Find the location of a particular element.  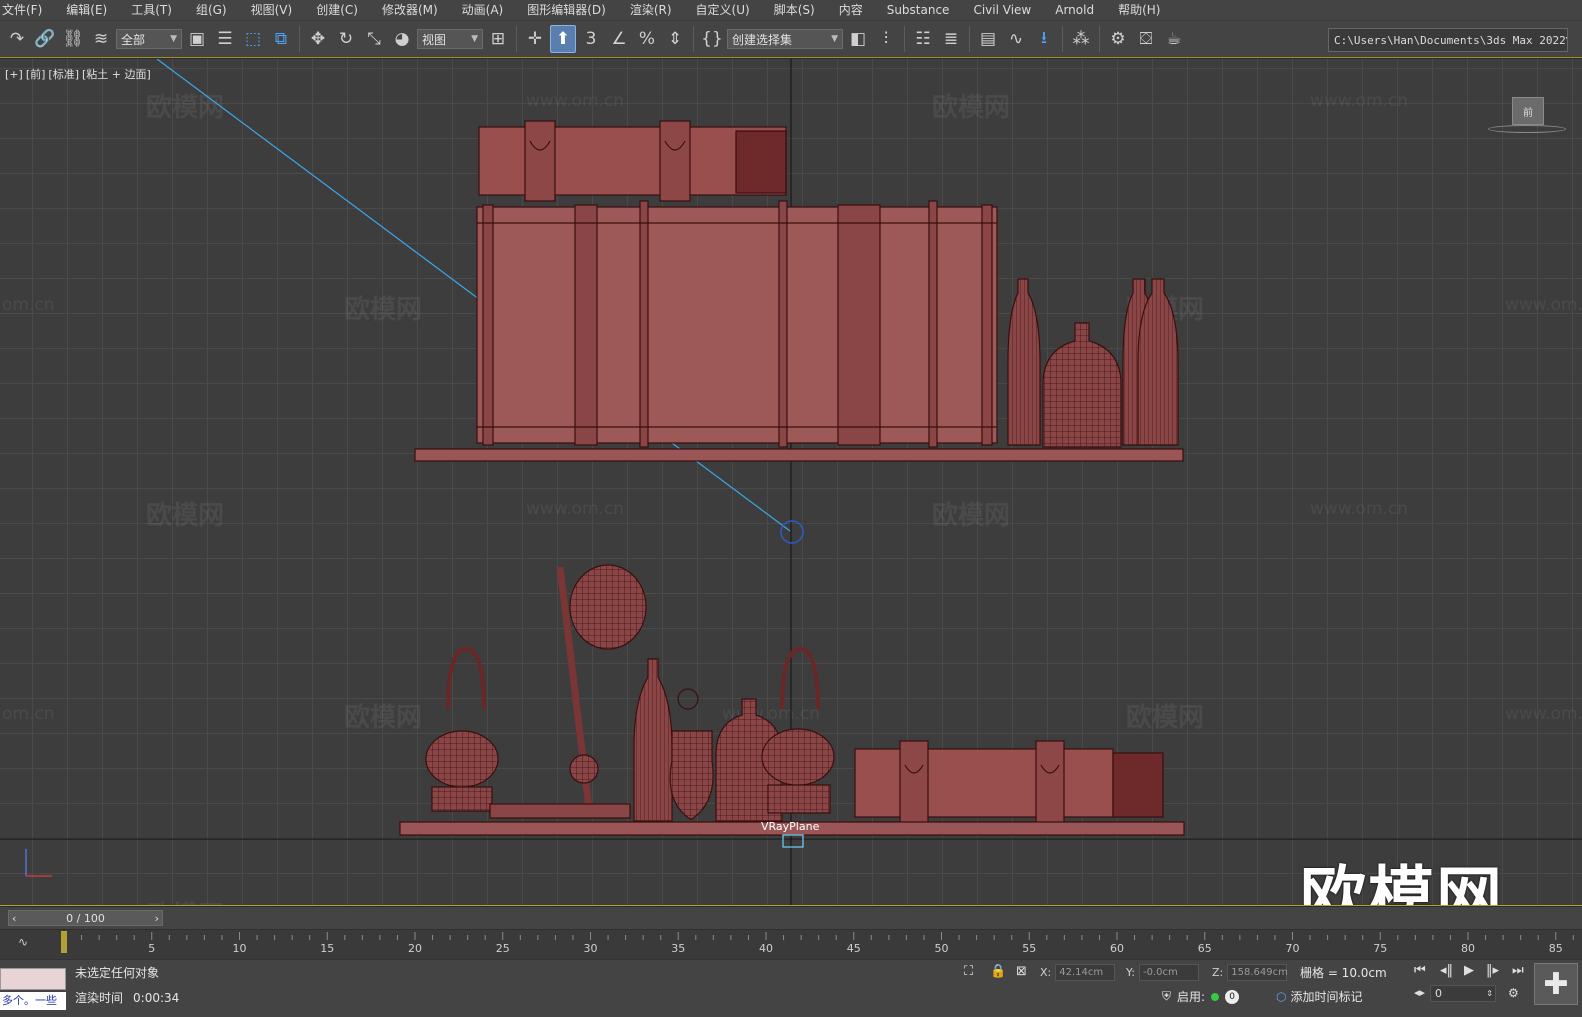

add-time-tag: ⬡ 添加时间标记 is located at coordinates (1319, 996).